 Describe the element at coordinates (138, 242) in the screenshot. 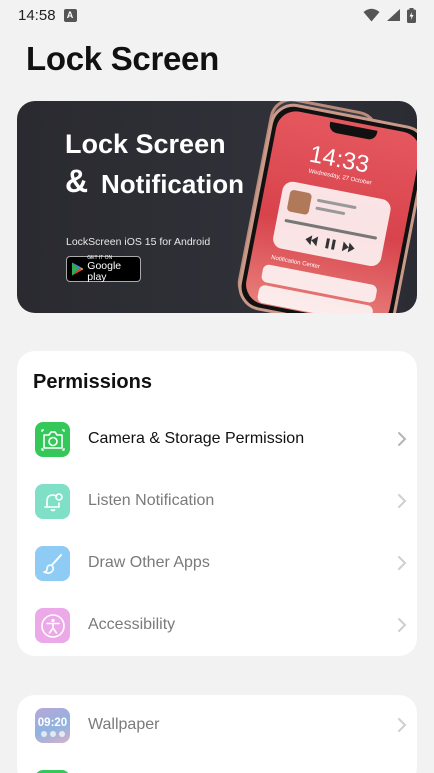

I see `banner-subtitle: LockScreen iOS 15 for Android` at that location.